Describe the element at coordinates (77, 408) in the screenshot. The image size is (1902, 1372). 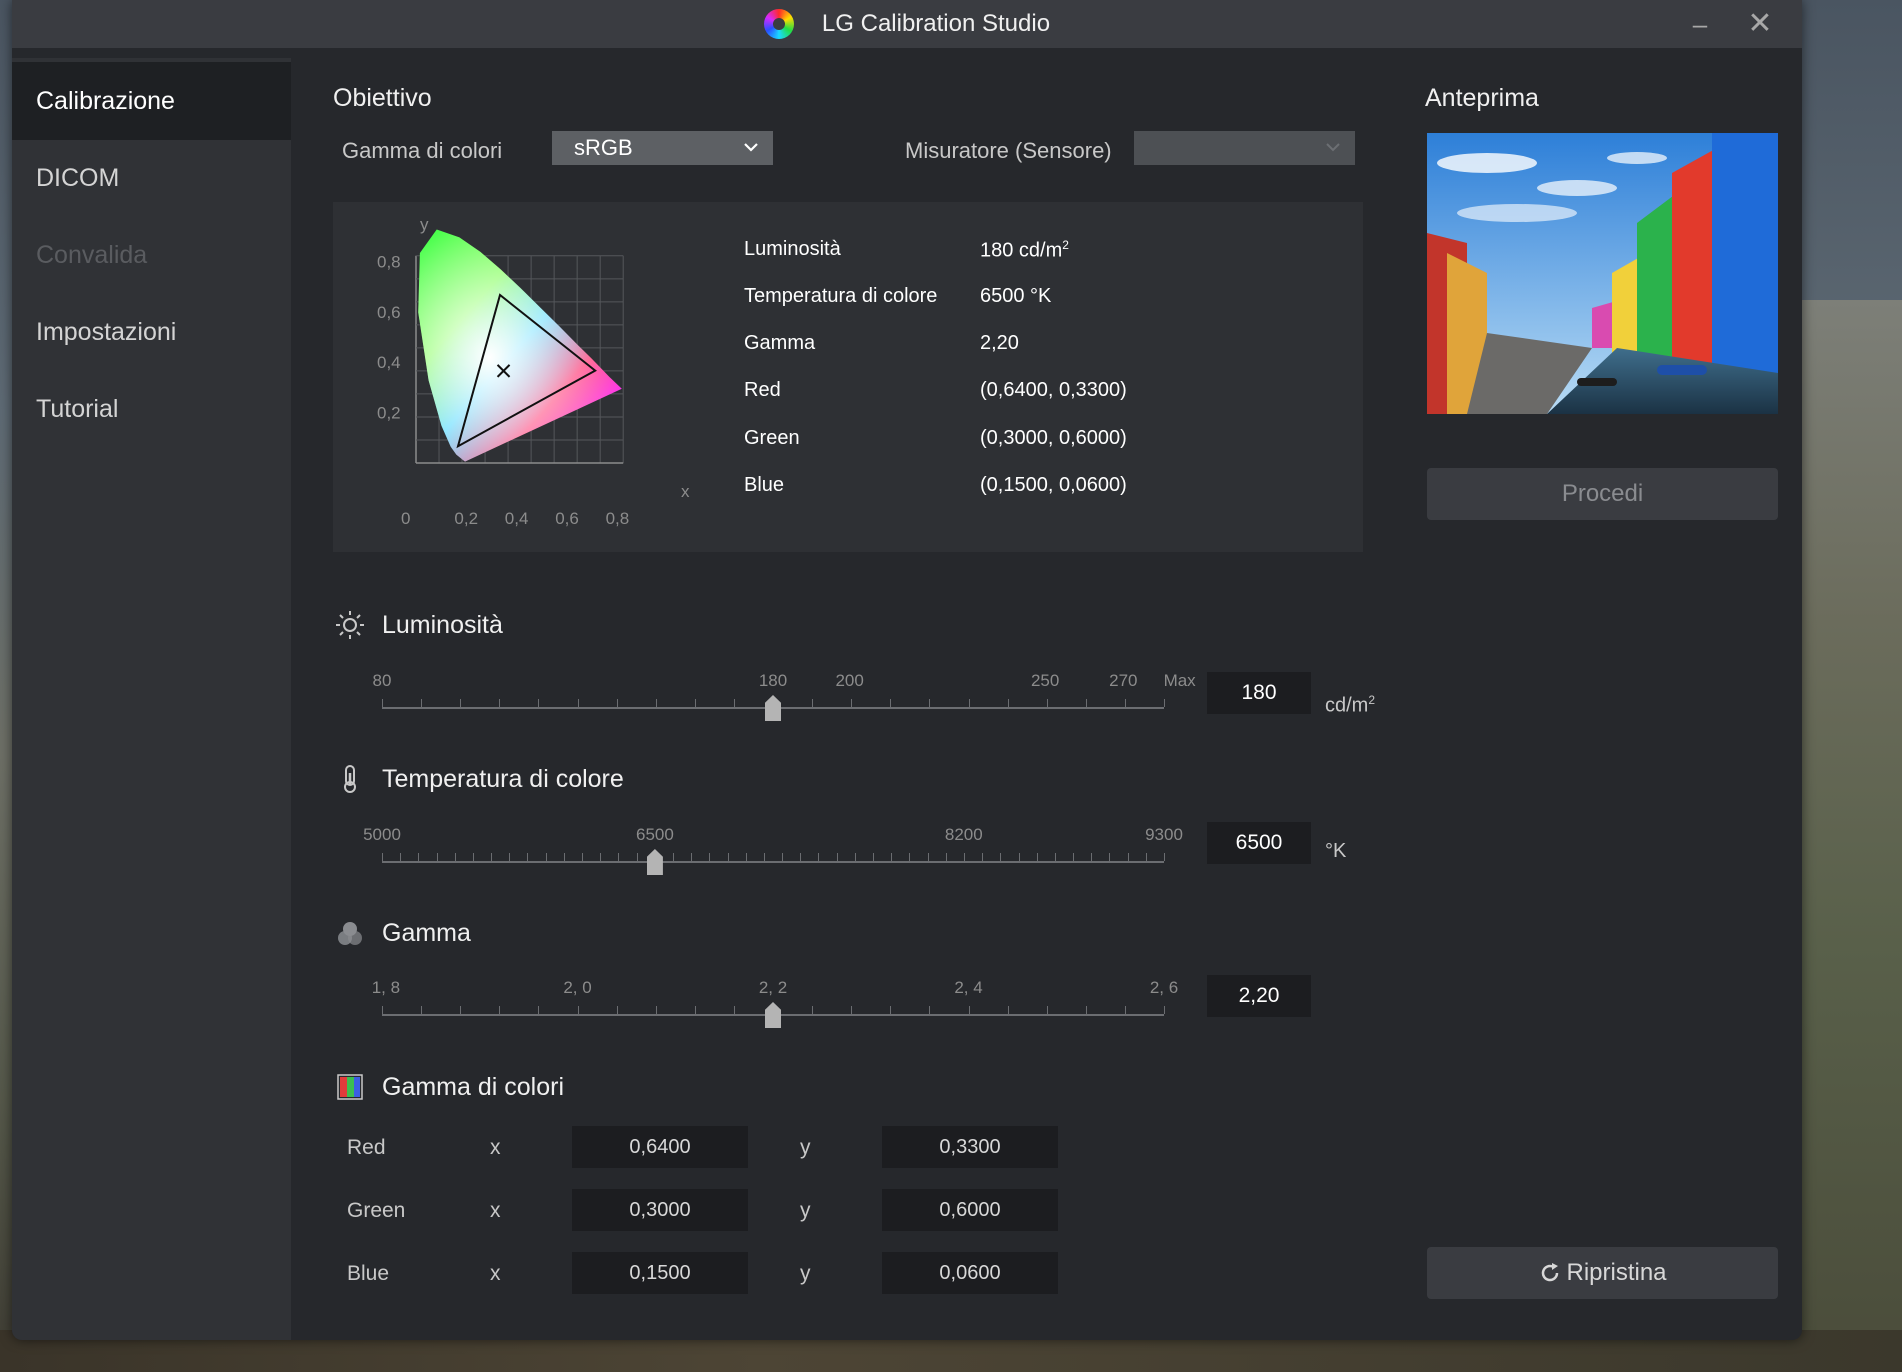
I see `sidebar-item-label: Tutorial` at that location.